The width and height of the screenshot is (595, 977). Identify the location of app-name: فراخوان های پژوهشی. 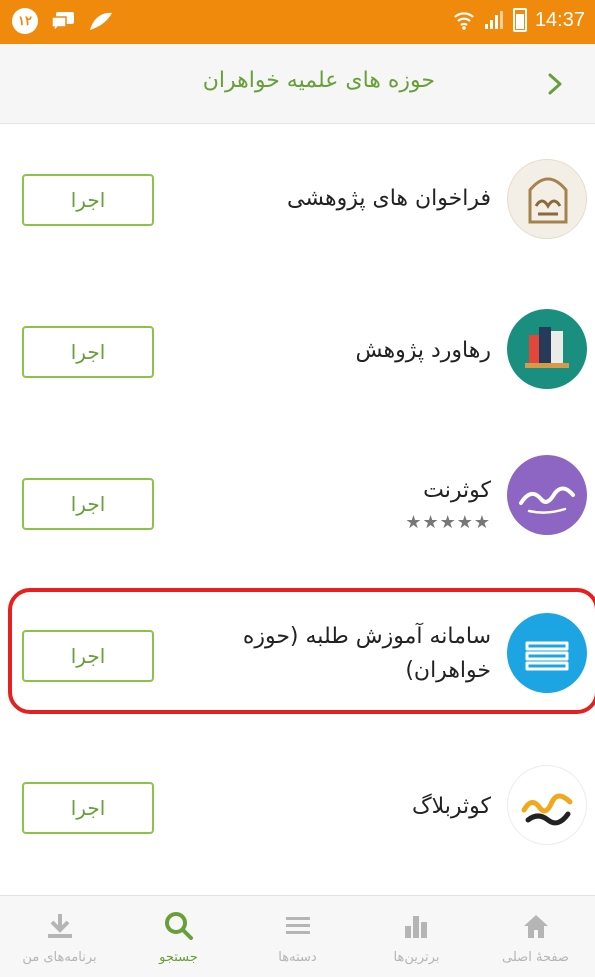
(389, 198).